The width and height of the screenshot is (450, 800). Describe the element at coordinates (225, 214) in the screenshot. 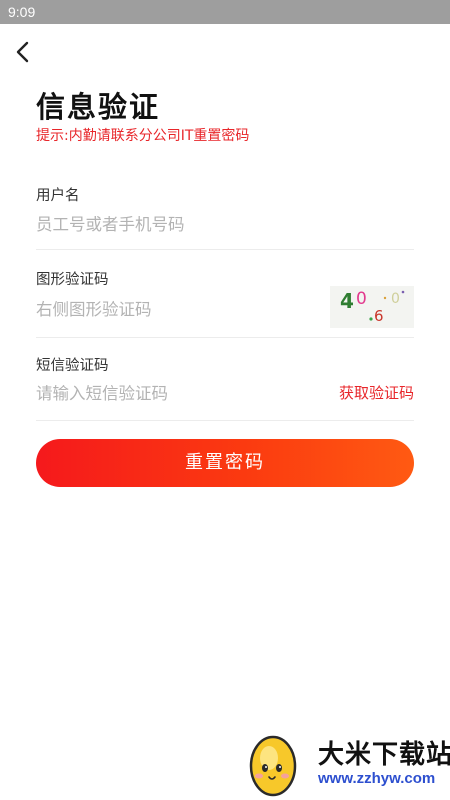

I see `username-field: 用户名 员工号或者手机号码` at that location.